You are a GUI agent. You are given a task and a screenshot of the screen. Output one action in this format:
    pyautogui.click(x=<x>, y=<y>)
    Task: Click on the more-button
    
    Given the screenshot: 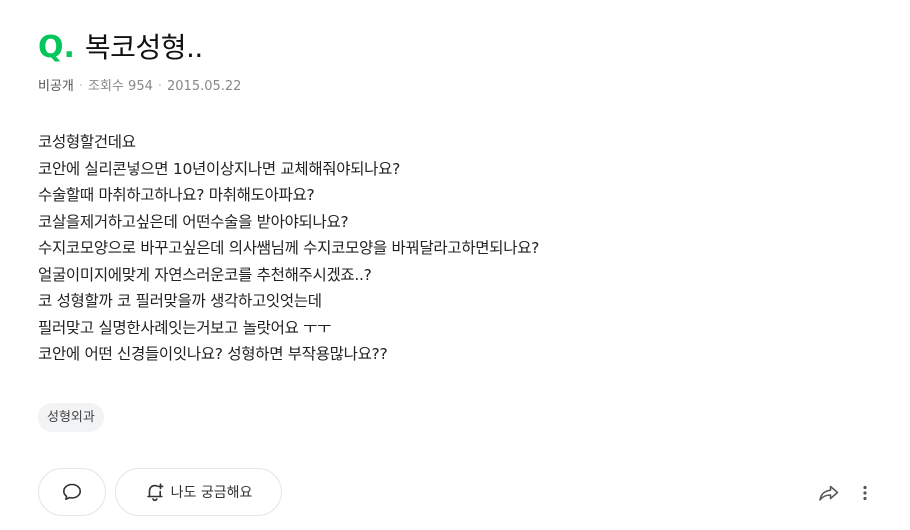 What is the action you would take?
    pyautogui.click(x=865, y=493)
    